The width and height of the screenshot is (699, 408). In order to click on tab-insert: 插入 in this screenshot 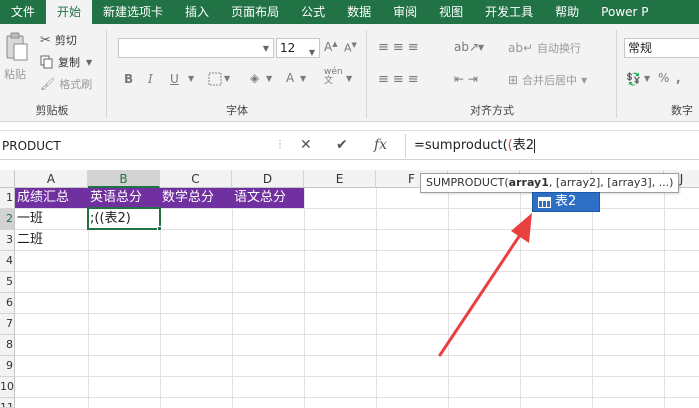, I will do `click(197, 12)`.